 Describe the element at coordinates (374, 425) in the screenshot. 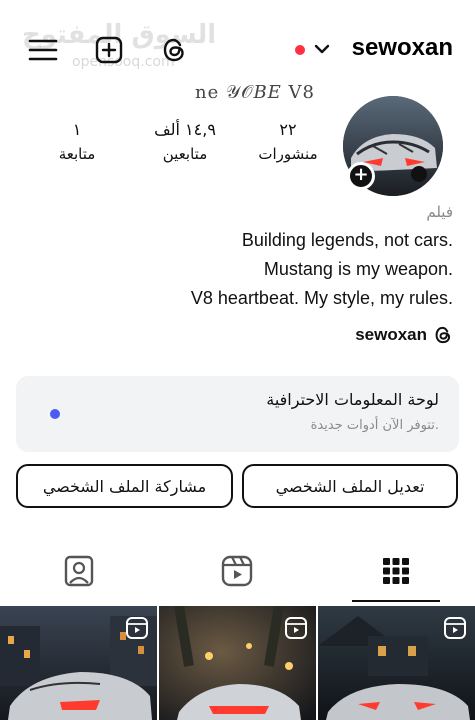

I see `dashboard-subtitle: تتوفر الآن أدوات جديدة.` at that location.